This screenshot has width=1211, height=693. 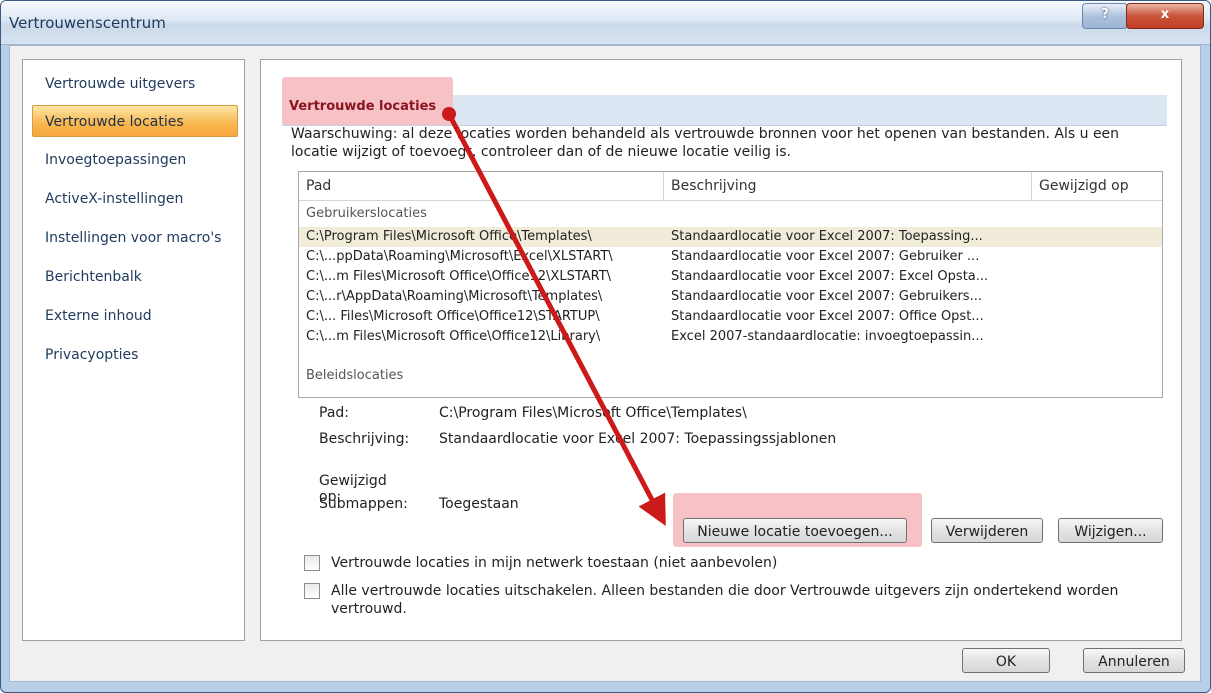 I want to click on list-header: Pad Beschrijving Gewijzigd op, so click(x=730, y=186).